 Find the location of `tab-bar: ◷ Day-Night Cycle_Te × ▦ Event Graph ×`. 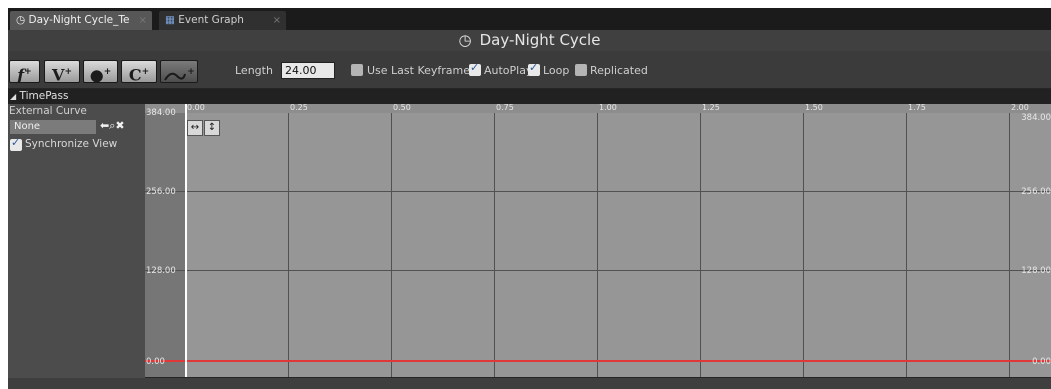

tab-bar: ◷ Day-Night Cycle_Te × ▦ Event Graph × is located at coordinates (529, 19).